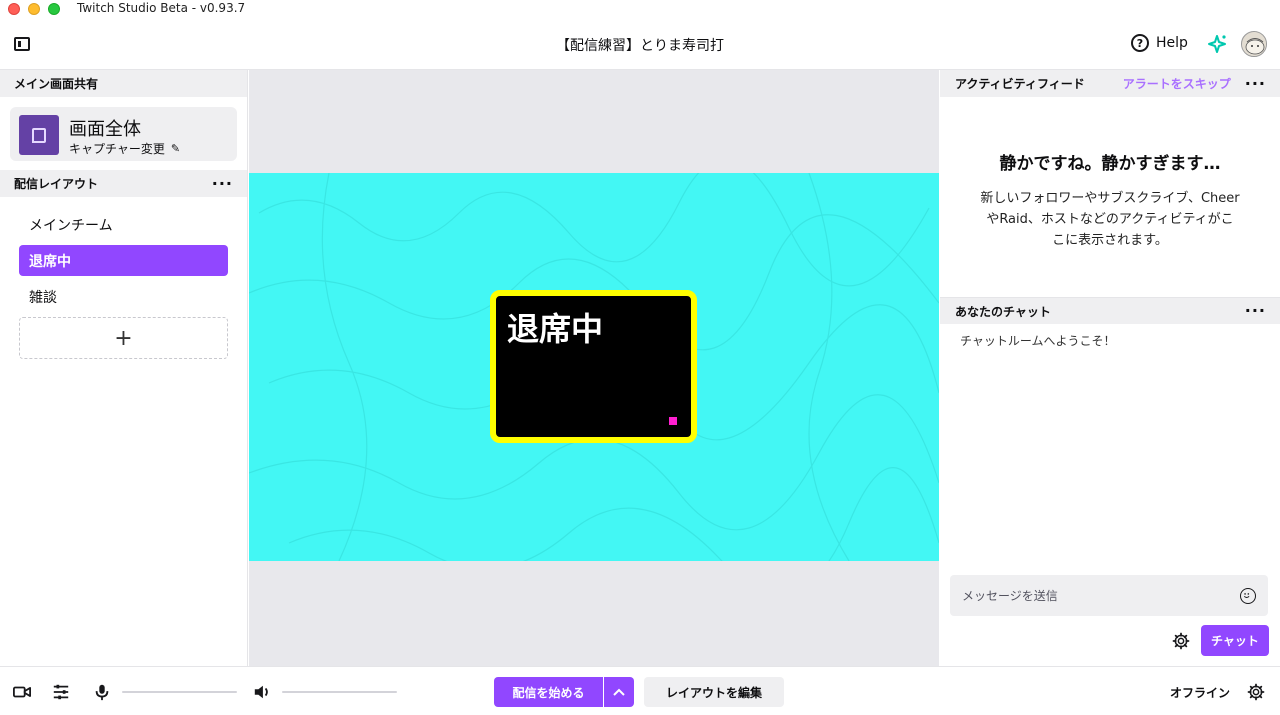 This screenshot has width=1280, height=715. I want to click on activity-feed-more-icon: ···, so click(1255, 83).